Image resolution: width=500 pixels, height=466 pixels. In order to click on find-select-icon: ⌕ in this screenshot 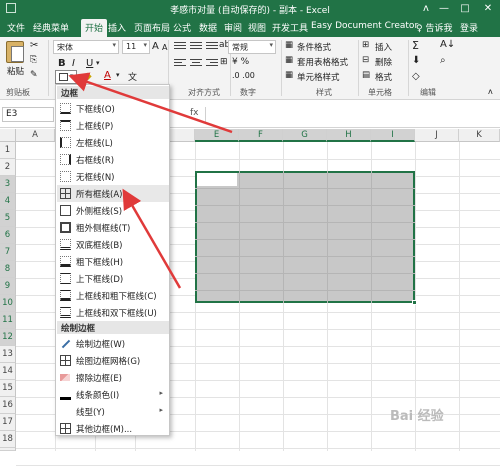, I will do `click(443, 60)`.